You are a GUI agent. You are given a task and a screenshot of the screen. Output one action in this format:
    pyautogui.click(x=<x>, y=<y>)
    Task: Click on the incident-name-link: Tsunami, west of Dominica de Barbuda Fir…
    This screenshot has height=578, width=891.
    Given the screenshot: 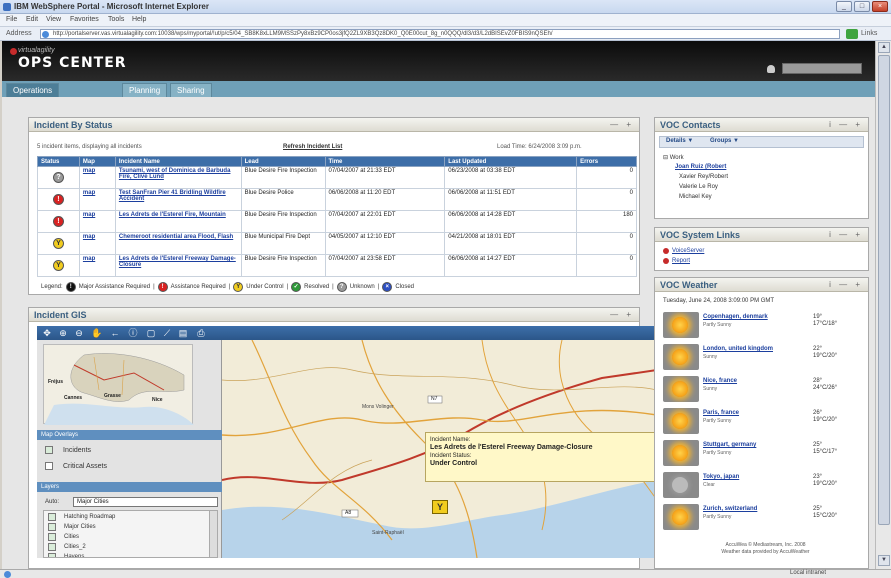 What is the action you would take?
    pyautogui.click(x=175, y=174)
    